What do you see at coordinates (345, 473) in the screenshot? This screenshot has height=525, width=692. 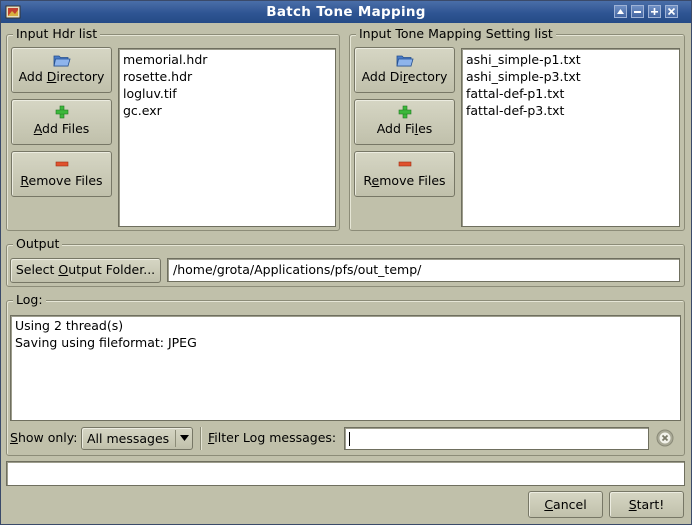 I see `status-bar` at bounding box center [345, 473].